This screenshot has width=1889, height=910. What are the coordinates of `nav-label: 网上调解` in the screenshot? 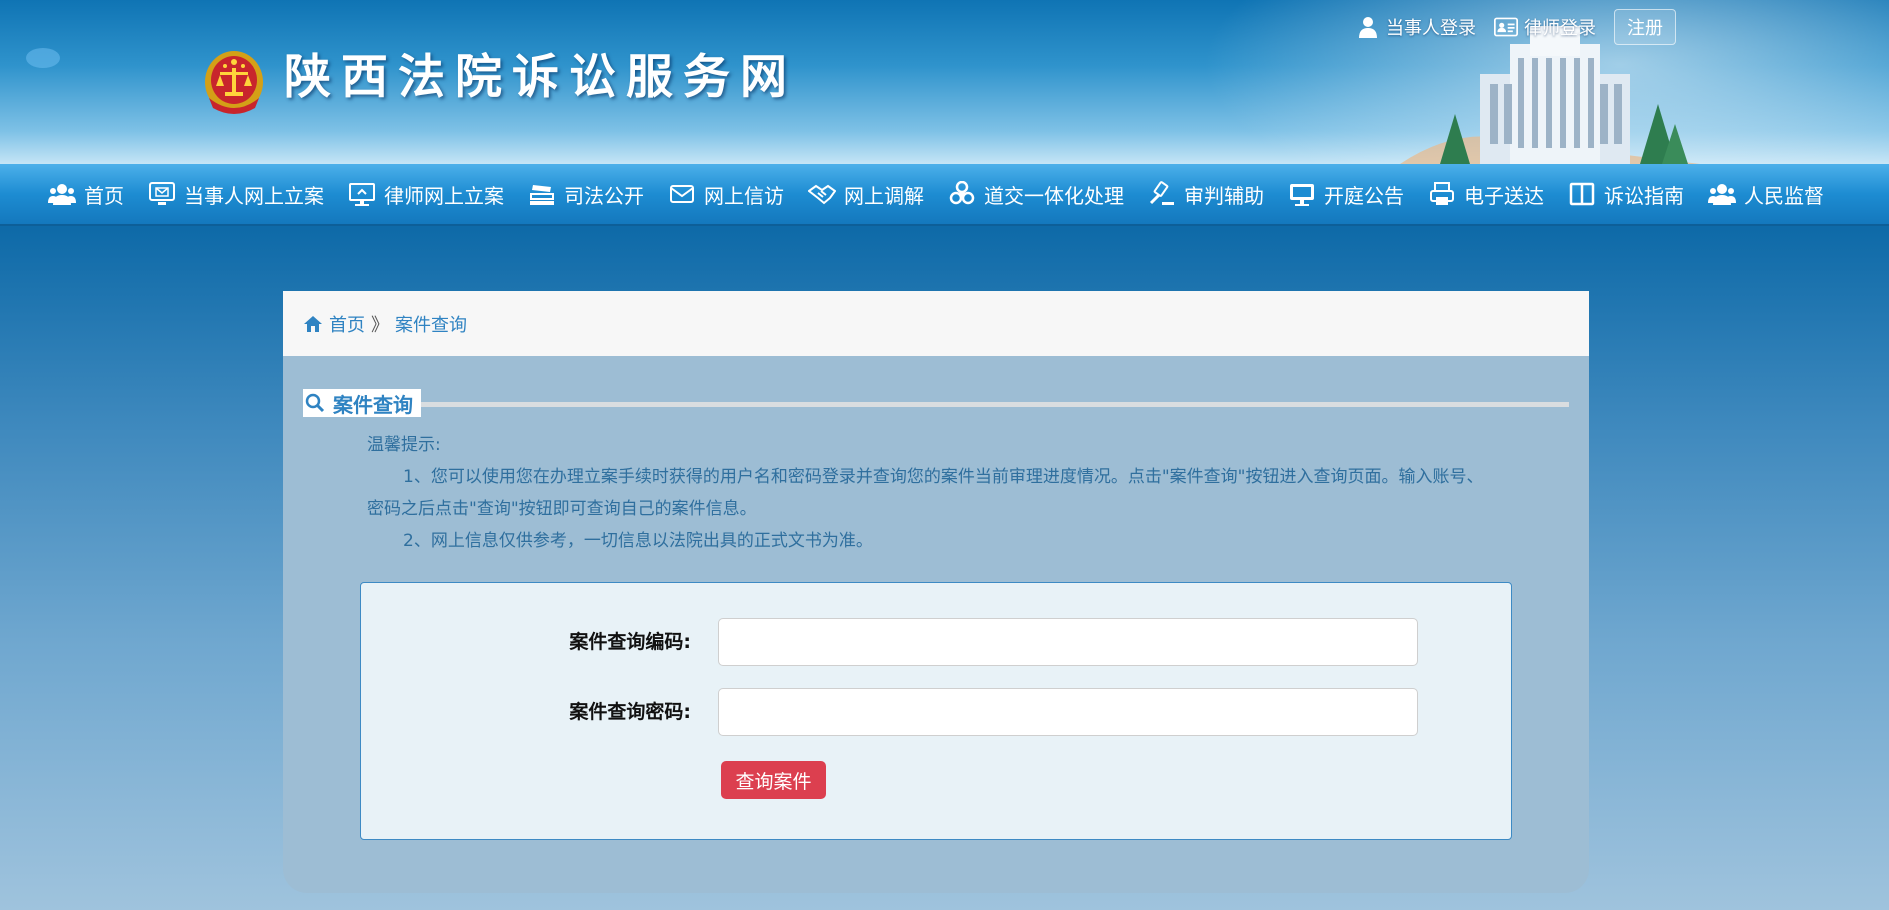 It's located at (884, 195).